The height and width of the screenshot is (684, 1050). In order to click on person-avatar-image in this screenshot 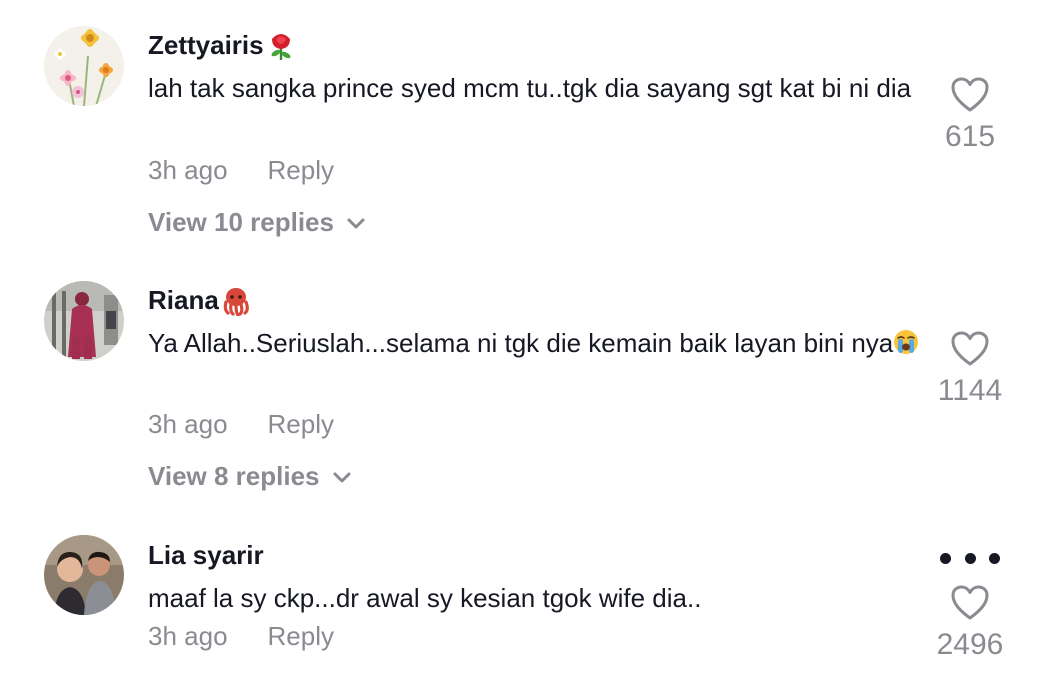, I will do `click(84, 321)`.